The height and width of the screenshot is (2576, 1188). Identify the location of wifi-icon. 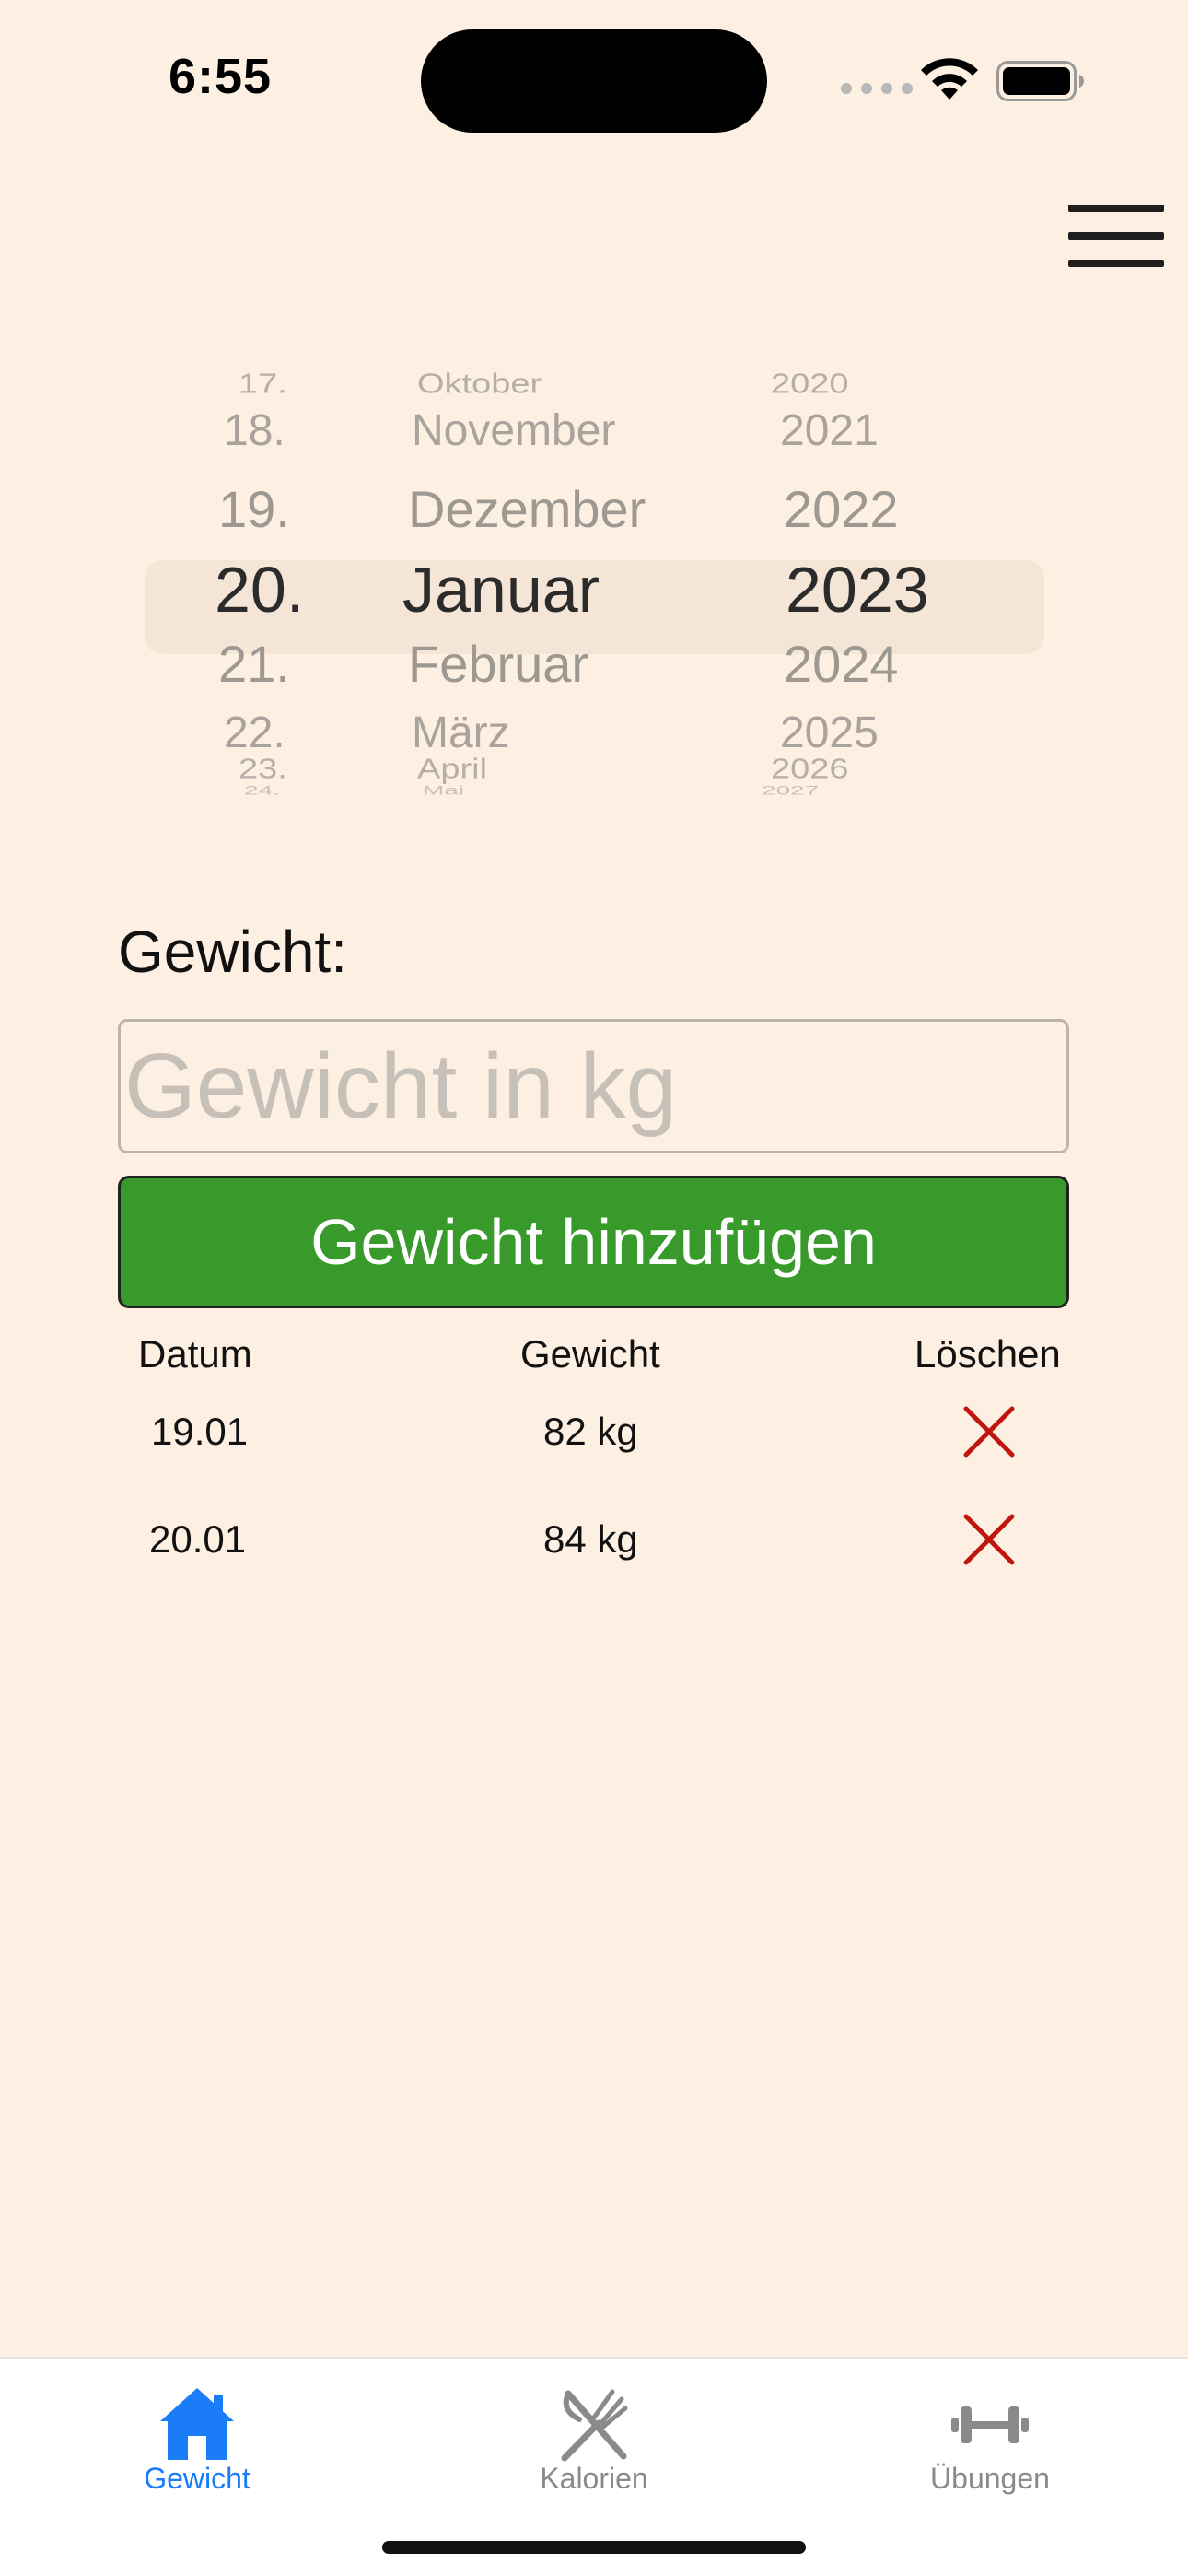
(949, 79).